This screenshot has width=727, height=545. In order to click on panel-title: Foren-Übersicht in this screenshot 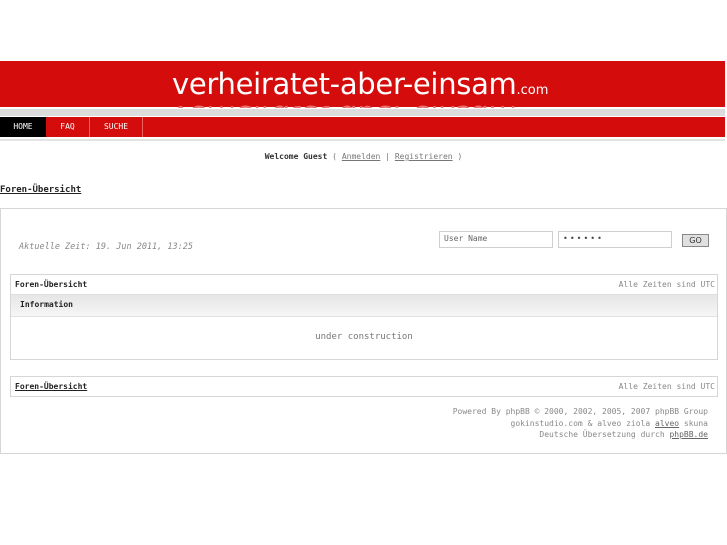, I will do `click(51, 284)`.